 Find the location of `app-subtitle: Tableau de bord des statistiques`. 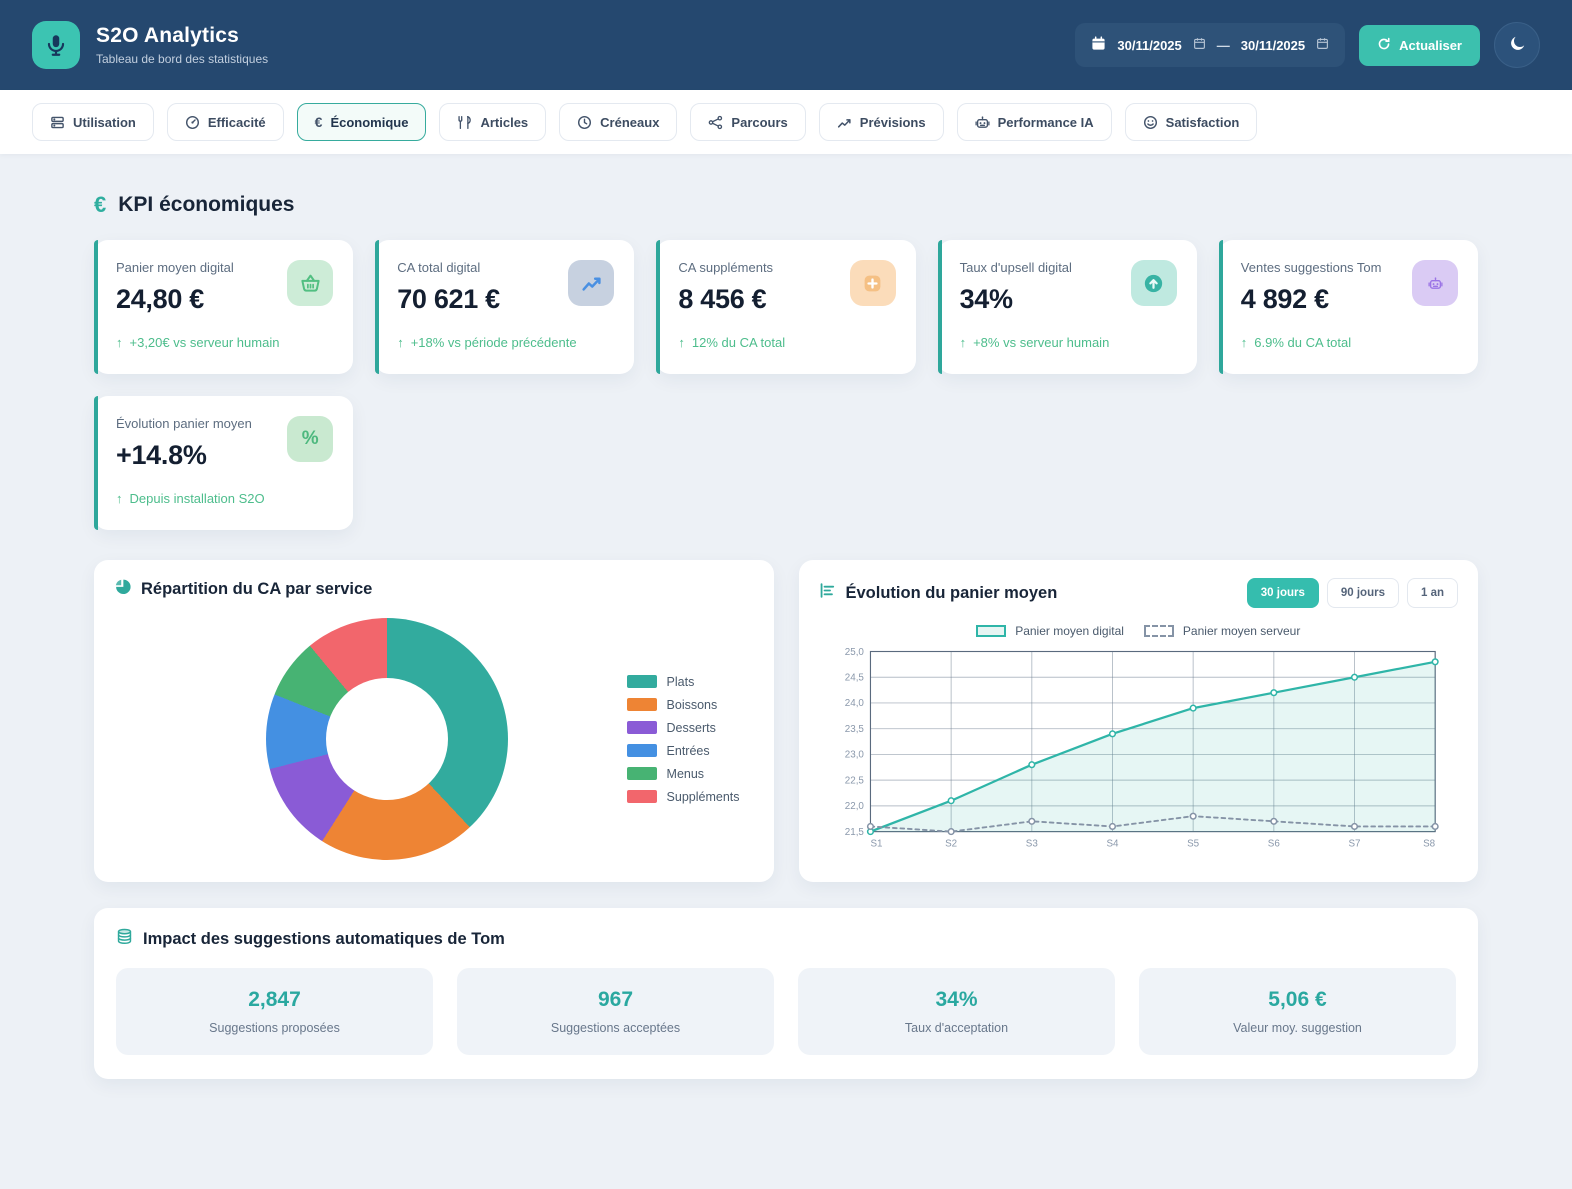

app-subtitle: Tableau de bord des statistiques is located at coordinates (182, 59).